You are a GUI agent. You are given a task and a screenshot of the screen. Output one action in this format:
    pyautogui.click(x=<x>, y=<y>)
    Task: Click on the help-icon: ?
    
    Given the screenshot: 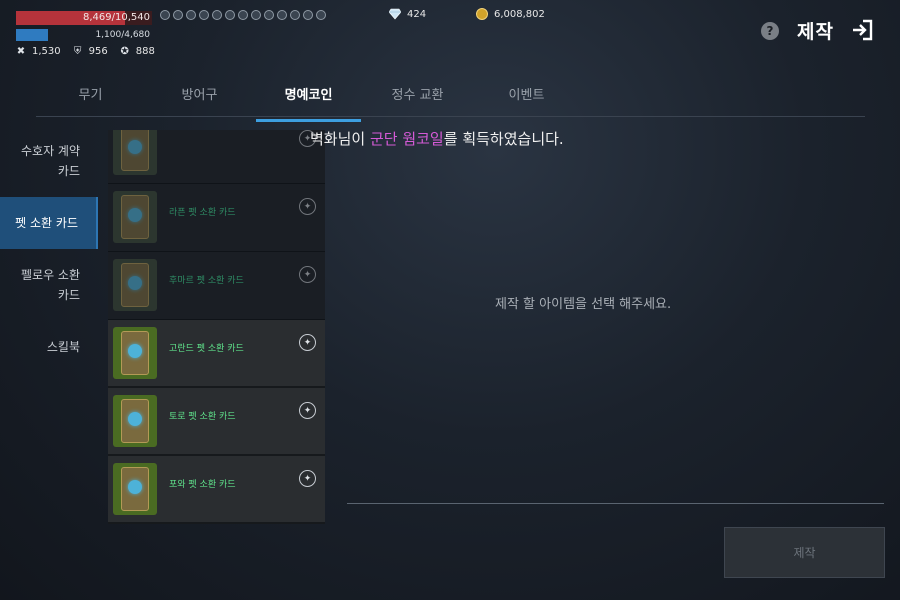 What is the action you would take?
    pyautogui.click(x=770, y=31)
    